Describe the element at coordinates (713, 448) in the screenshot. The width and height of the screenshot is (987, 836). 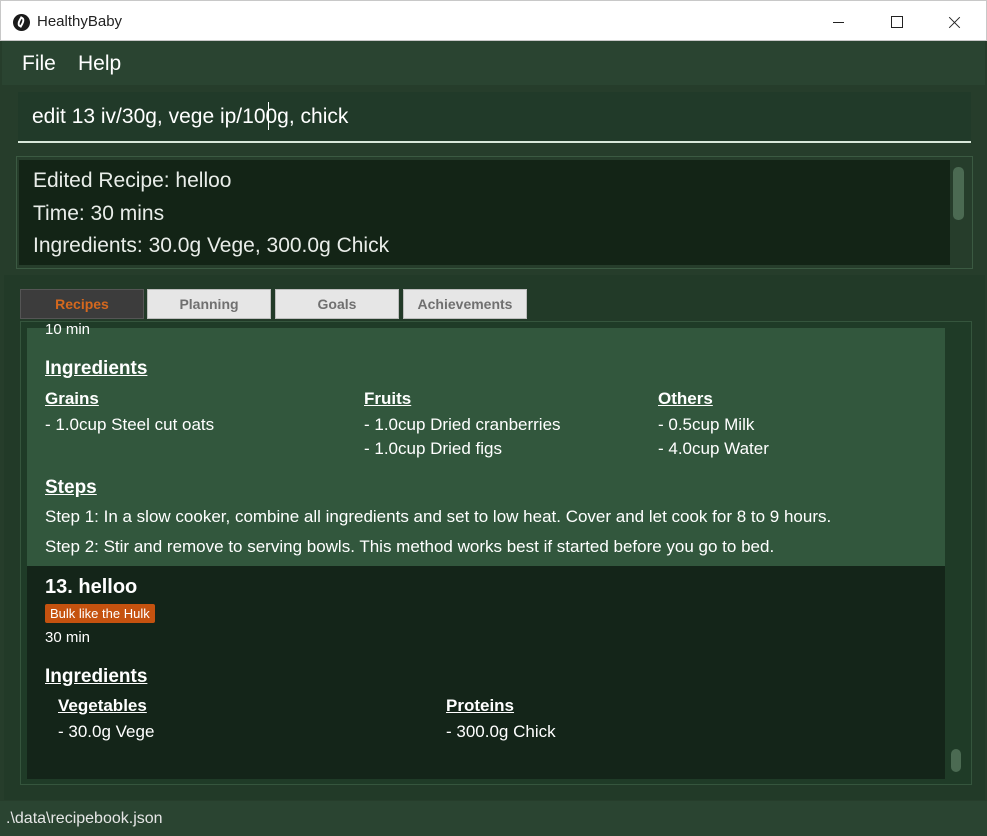
I see `ingredient-item: - 4.0cup Water` at that location.